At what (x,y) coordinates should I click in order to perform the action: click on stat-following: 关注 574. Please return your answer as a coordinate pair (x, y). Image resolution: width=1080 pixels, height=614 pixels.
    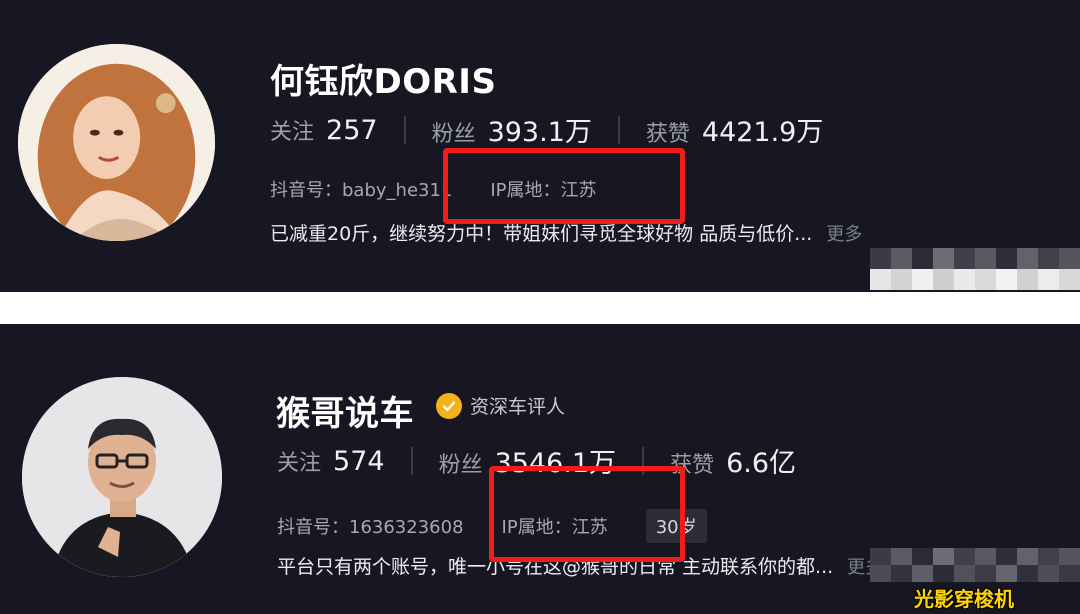
    Looking at the image, I should click on (331, 461).